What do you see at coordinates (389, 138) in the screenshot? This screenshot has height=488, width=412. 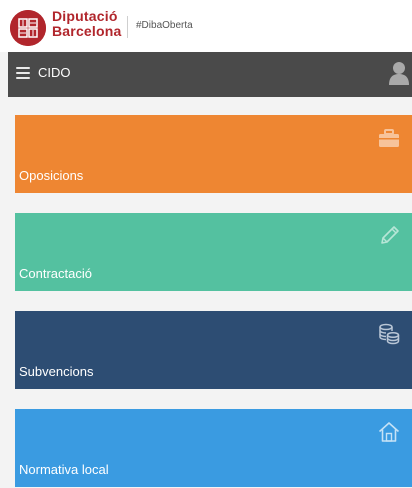 I see `briefcase-icon` at bounding box center [389, 138].